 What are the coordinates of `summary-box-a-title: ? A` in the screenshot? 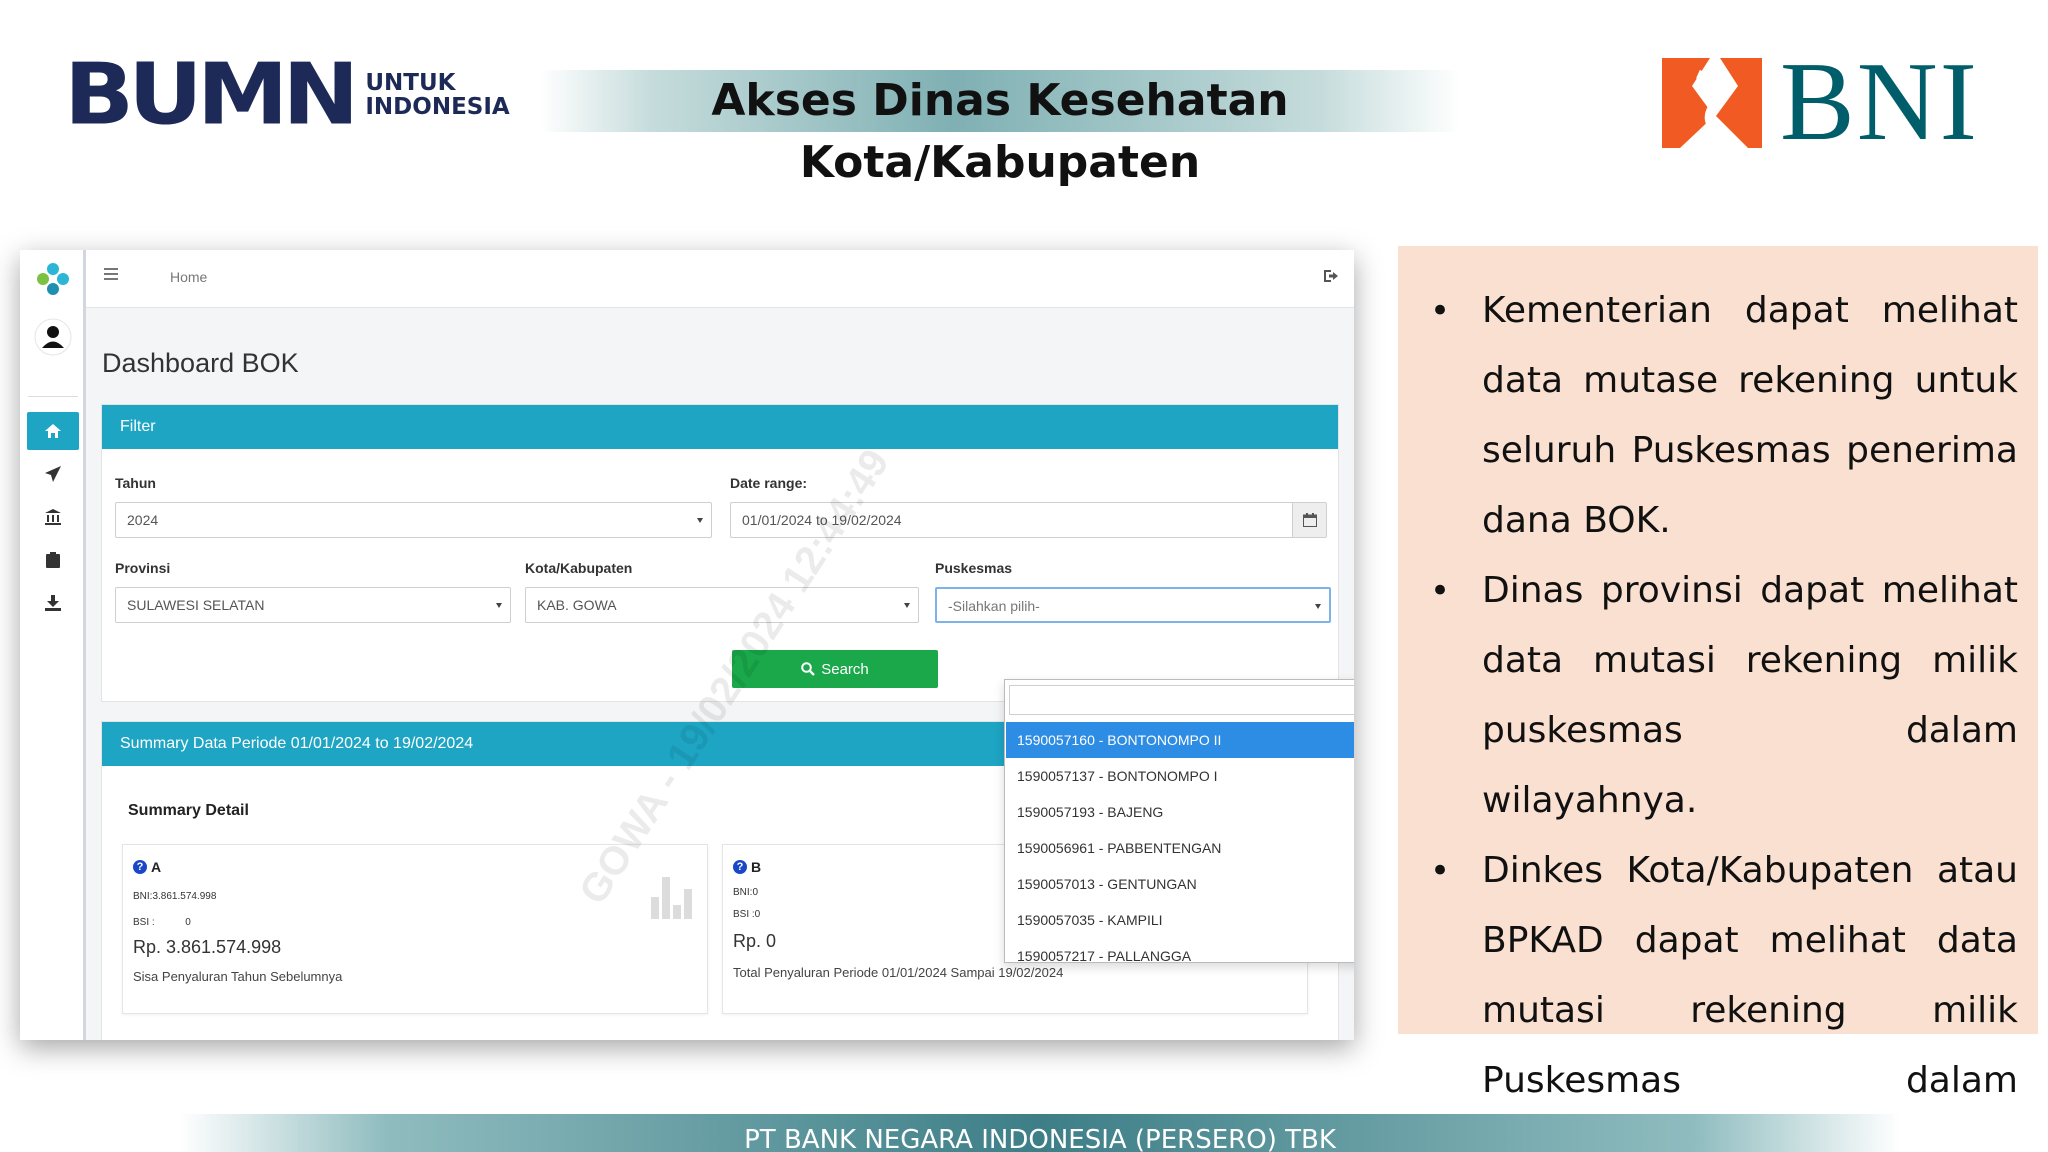 It's located at (147, 867).